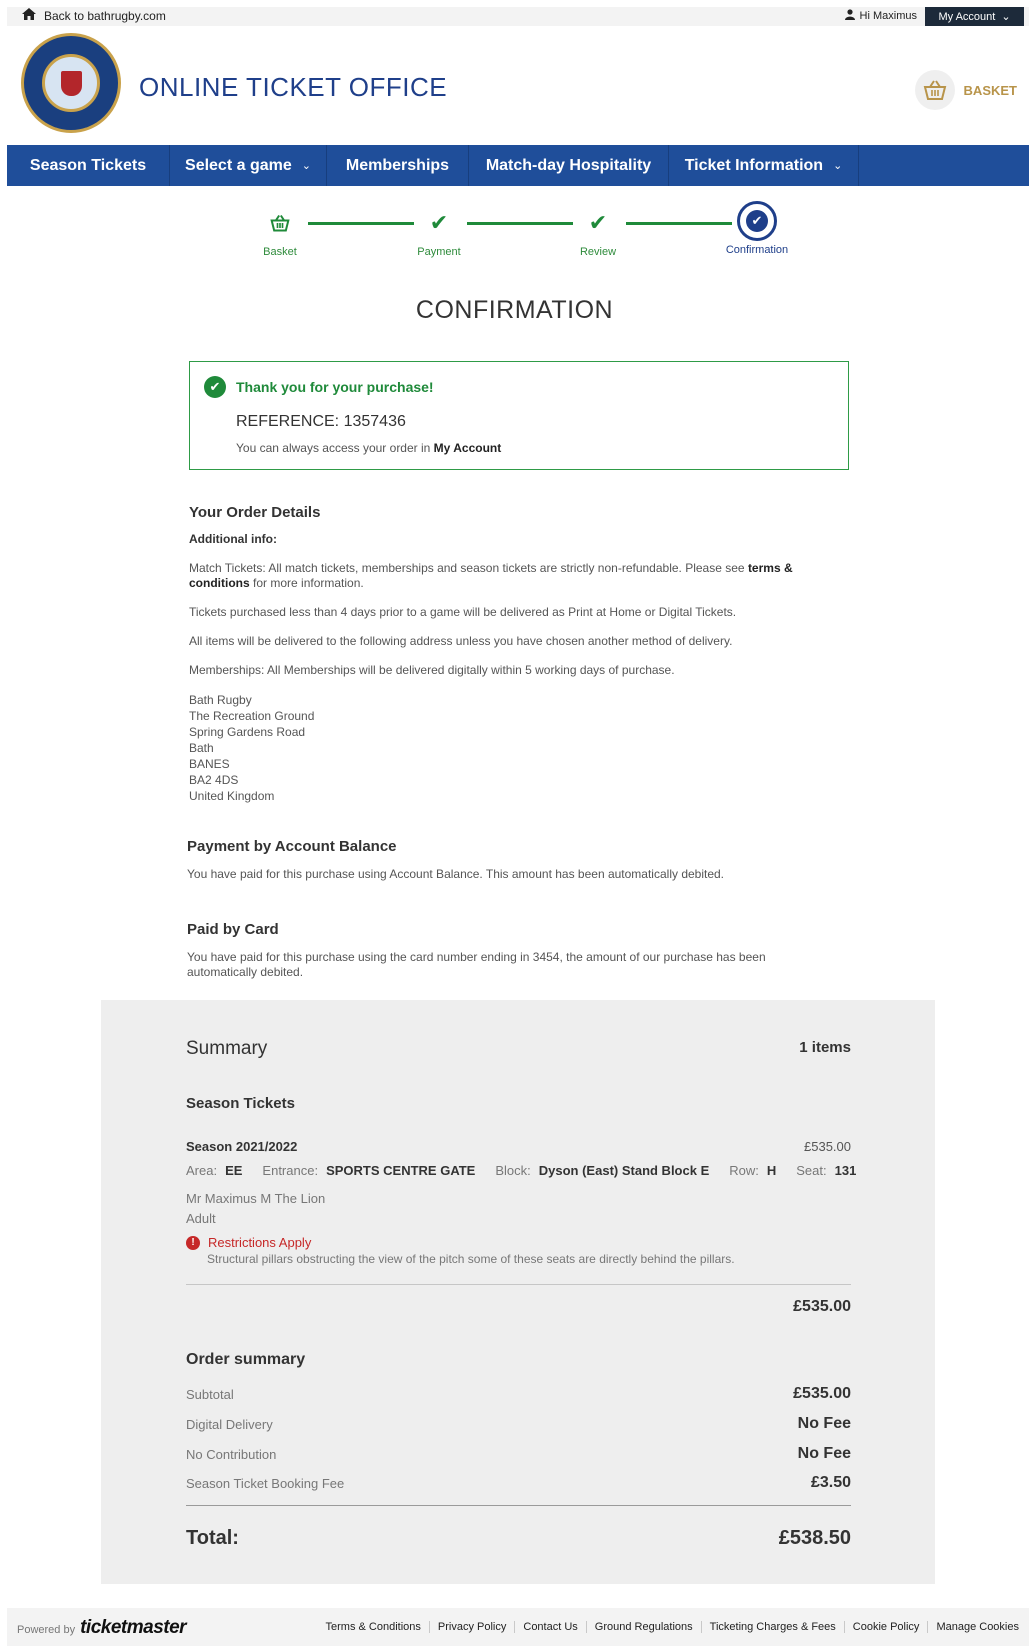  What do you see at coordinates (321, 421) in the screenshot?
I see `order-reference: REFERENCE: 1357436` at bounding box center [321, 421].